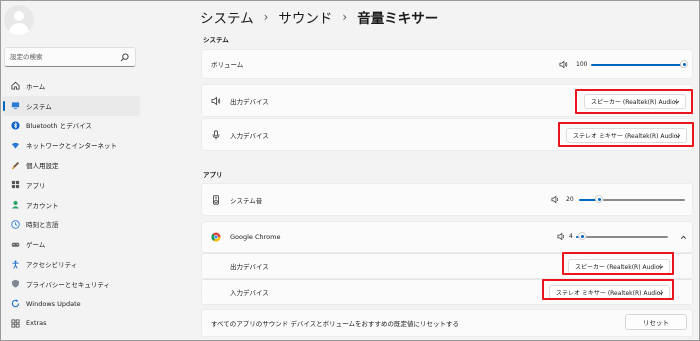  I want to click on chrome-input-label: 入力デバイス, so click(249, 293).